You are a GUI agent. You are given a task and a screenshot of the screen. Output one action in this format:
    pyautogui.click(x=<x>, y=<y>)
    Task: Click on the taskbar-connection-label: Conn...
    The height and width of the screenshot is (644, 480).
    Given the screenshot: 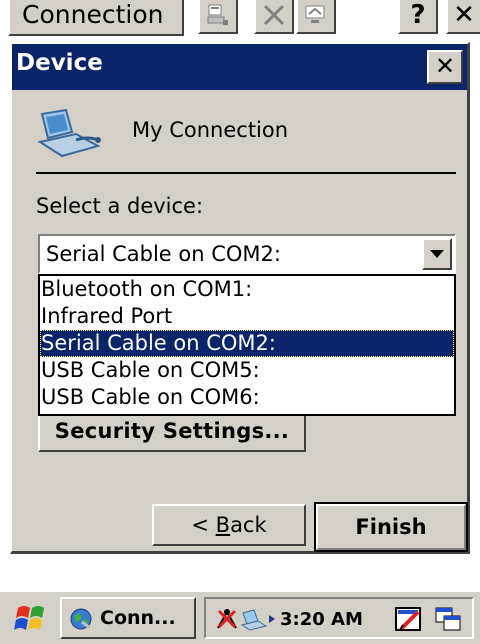 What is the action you would take?
    pyautogui.click(x=138, y=618)
    